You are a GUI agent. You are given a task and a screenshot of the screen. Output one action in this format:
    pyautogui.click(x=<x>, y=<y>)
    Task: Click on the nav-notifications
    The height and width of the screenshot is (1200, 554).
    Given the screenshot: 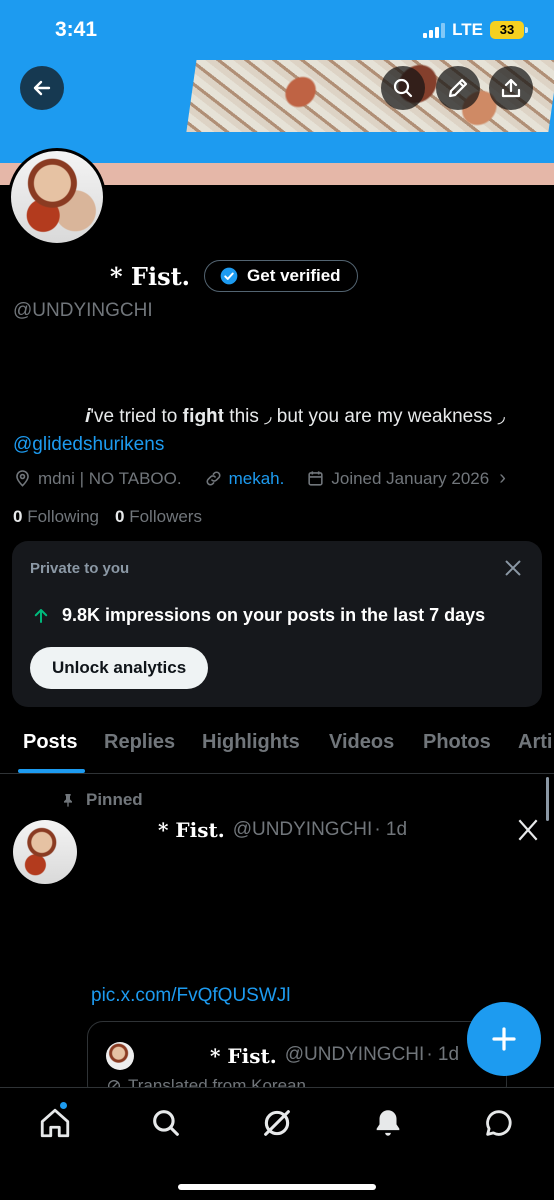 What is the action you would take?
    pyautogui.click(x=388, y=1123)
    